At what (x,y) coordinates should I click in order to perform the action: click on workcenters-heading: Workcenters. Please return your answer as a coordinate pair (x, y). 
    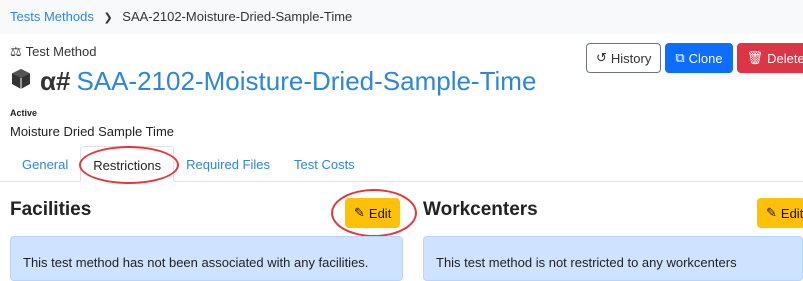
    Looking at the image, I should click on (480, 209).